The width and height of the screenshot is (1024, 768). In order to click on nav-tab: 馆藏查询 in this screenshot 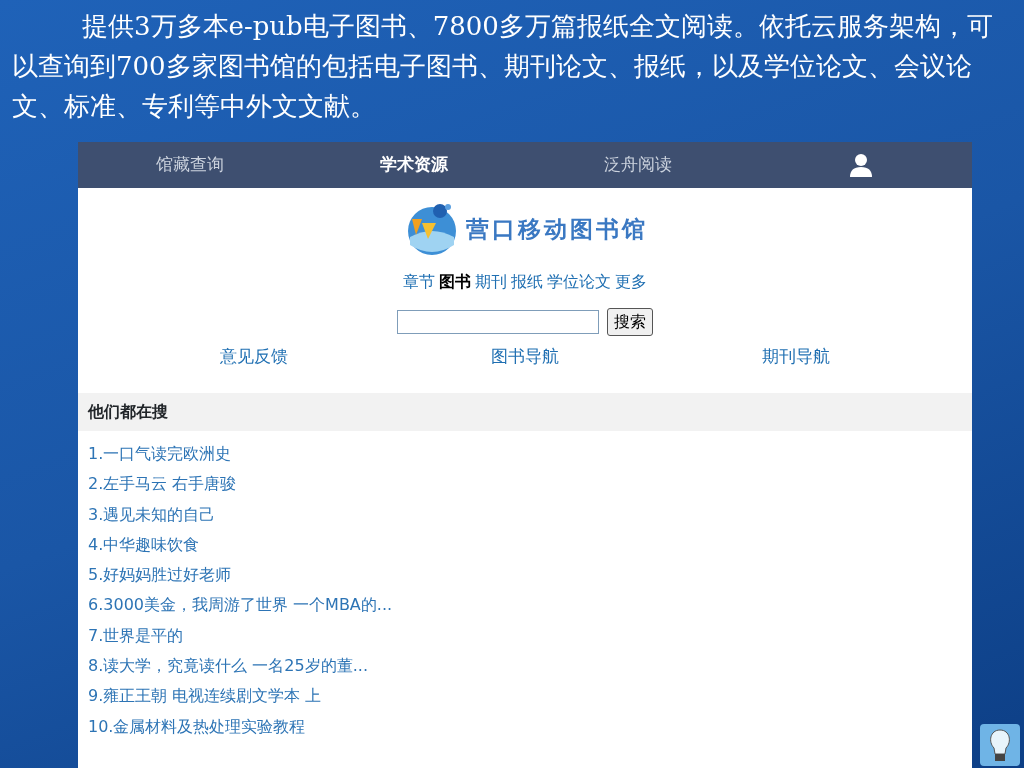, I will do `click(190, 165)`.